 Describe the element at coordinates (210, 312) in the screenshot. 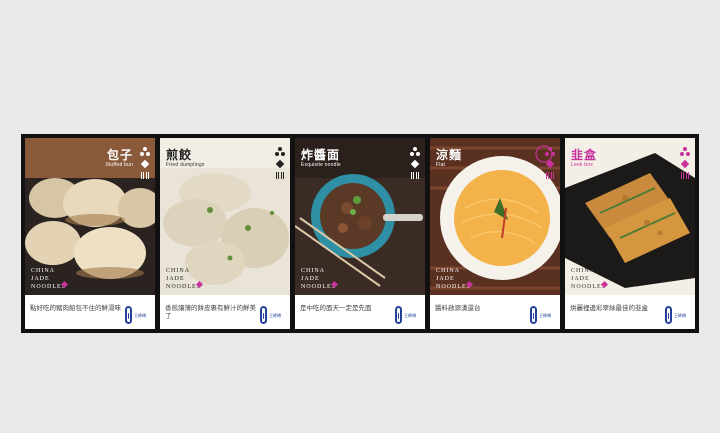

I see `card-caption: 香煎讓薄的餅皮裹有鮮汁的鮮美了` at that location.